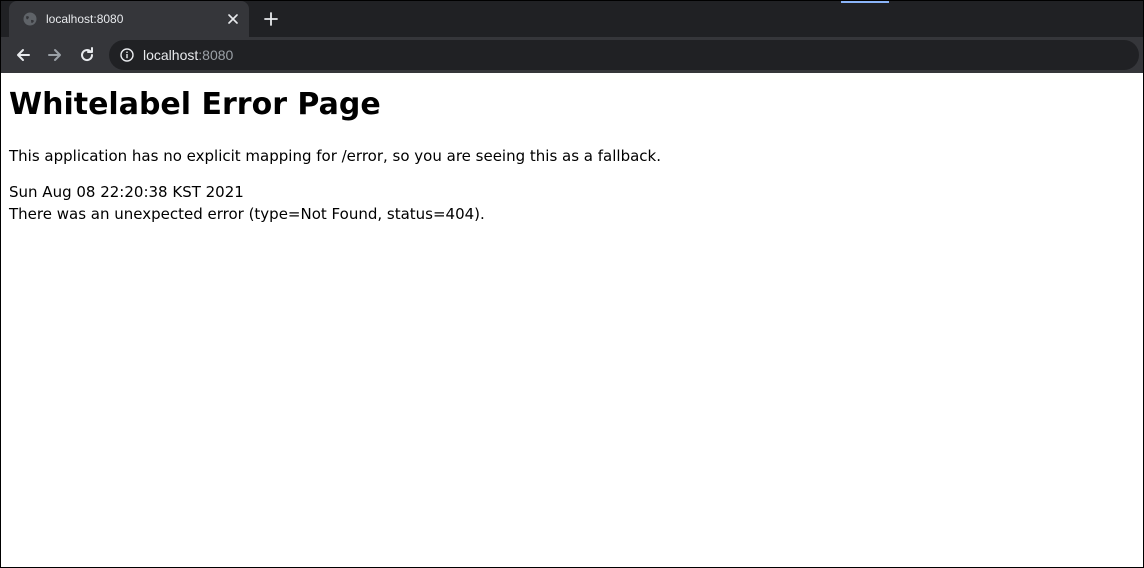  I want to click on arrow-left-icon, so click(23, 55).